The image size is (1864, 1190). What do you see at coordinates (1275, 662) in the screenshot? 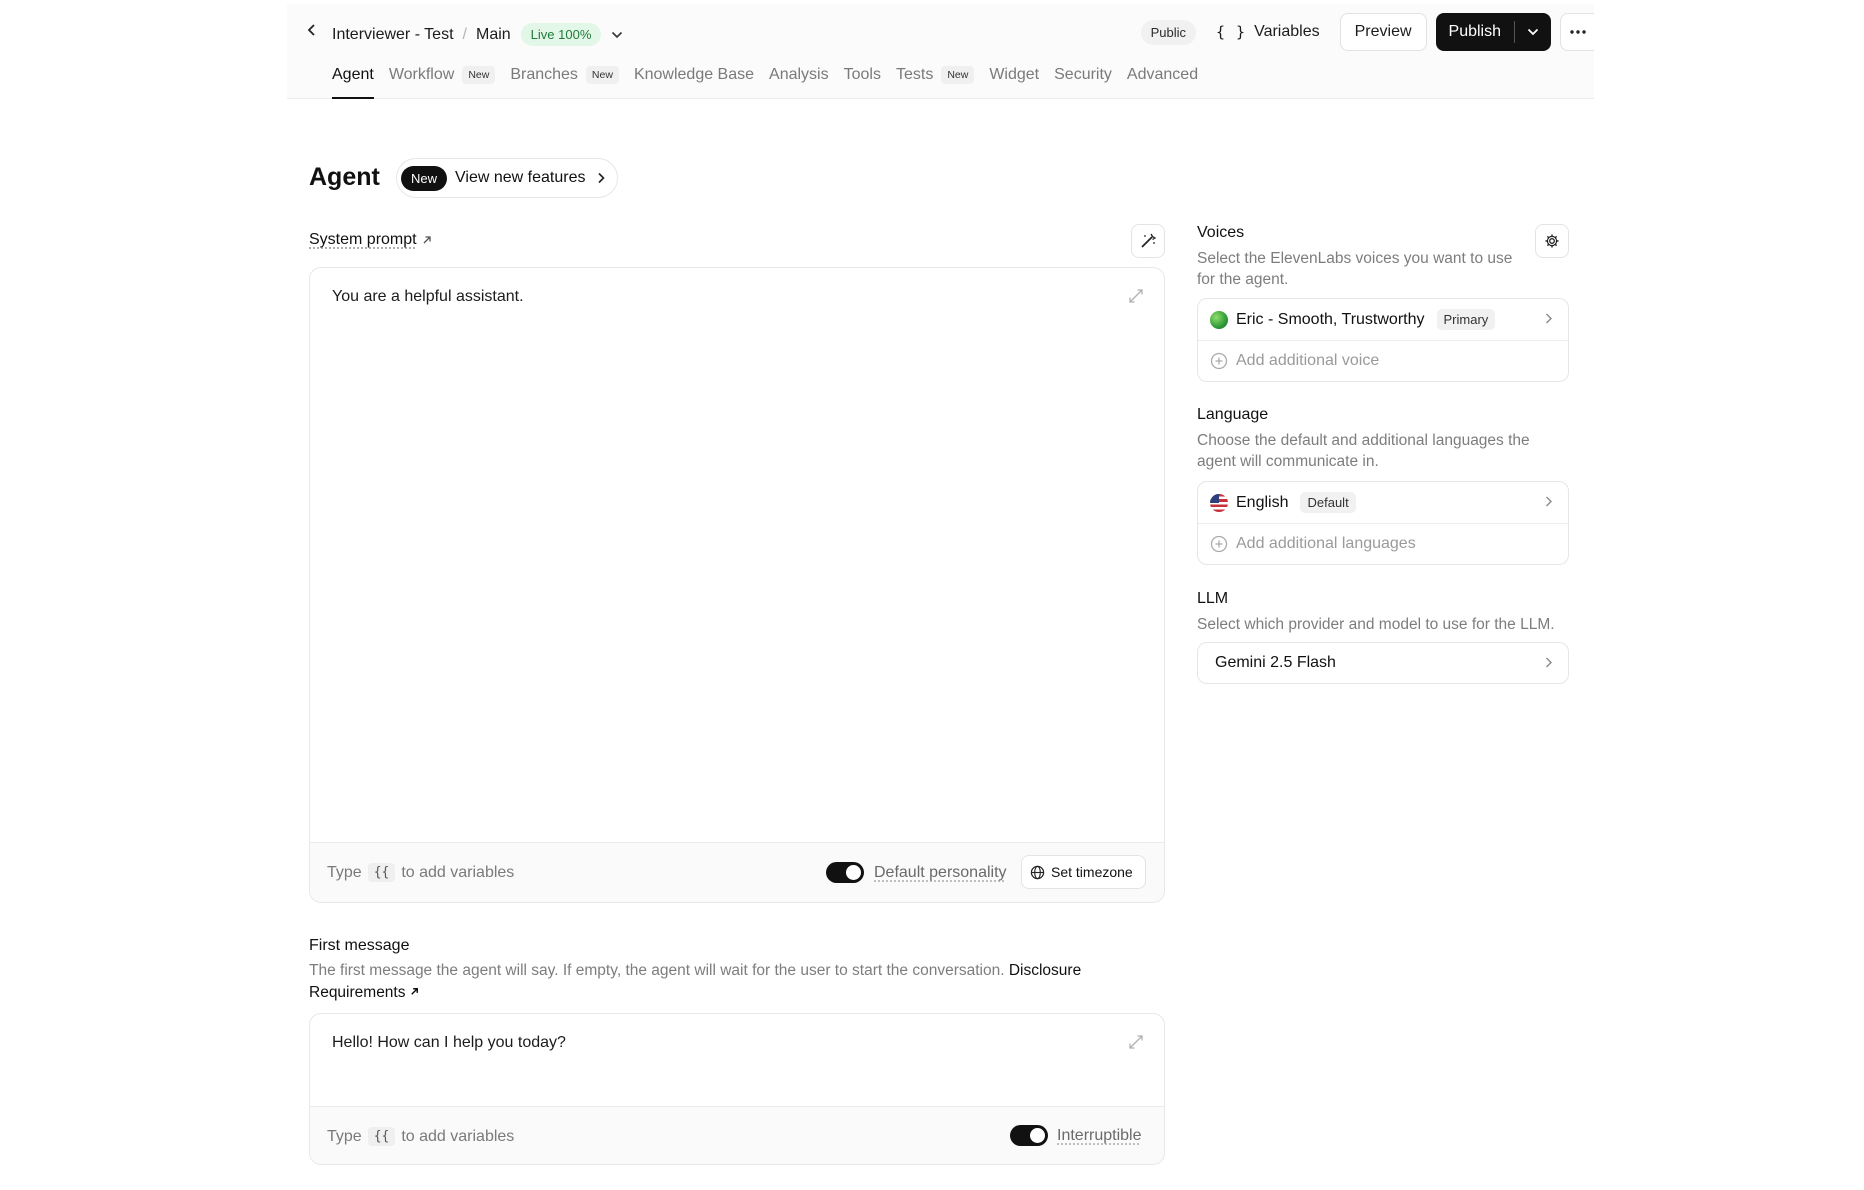
I see `llm-model-name: Gemini 2.5 Flash` at bounding box center [1275, 662].